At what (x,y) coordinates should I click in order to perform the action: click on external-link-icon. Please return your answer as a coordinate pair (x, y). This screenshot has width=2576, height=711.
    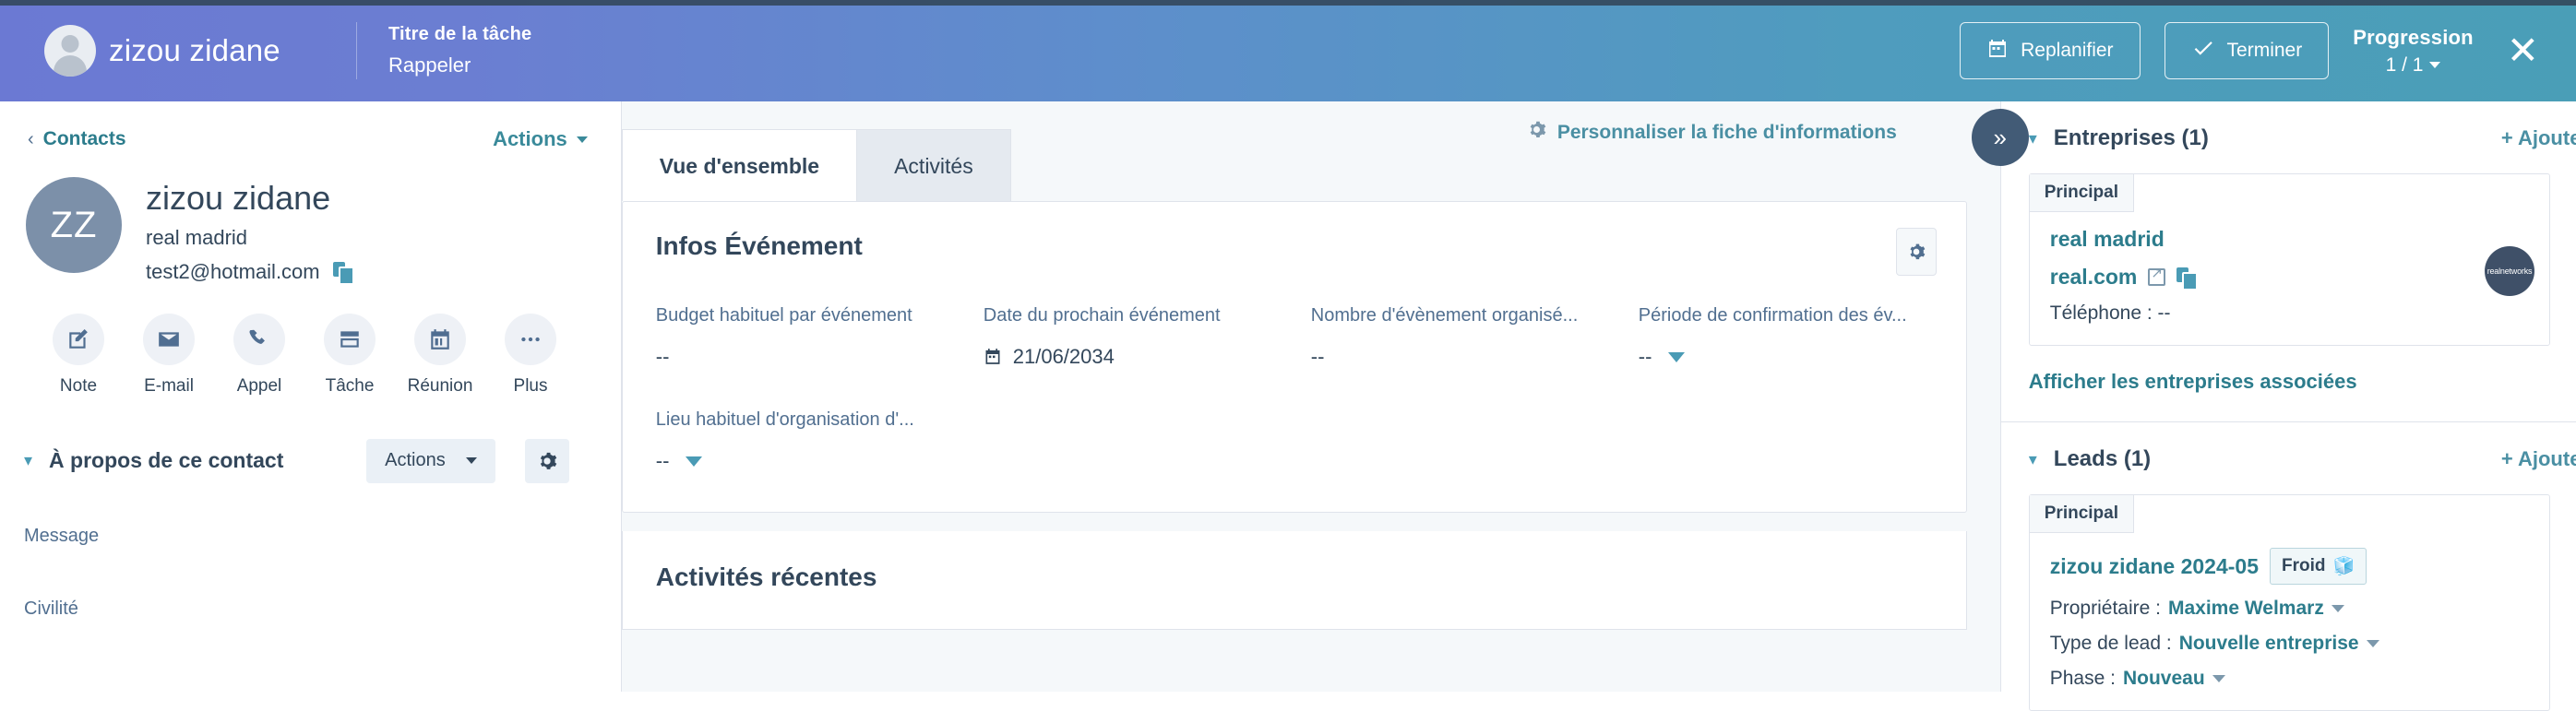
    Looking at the image, I should click on (2157, 276).